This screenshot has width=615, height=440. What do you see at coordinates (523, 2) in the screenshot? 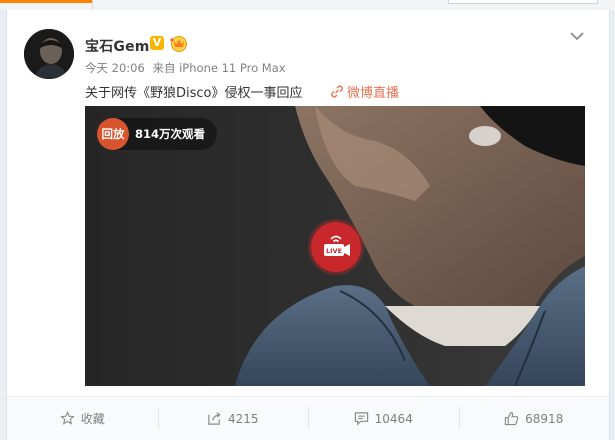
I see `search-box` at bounding box center [523, 2].